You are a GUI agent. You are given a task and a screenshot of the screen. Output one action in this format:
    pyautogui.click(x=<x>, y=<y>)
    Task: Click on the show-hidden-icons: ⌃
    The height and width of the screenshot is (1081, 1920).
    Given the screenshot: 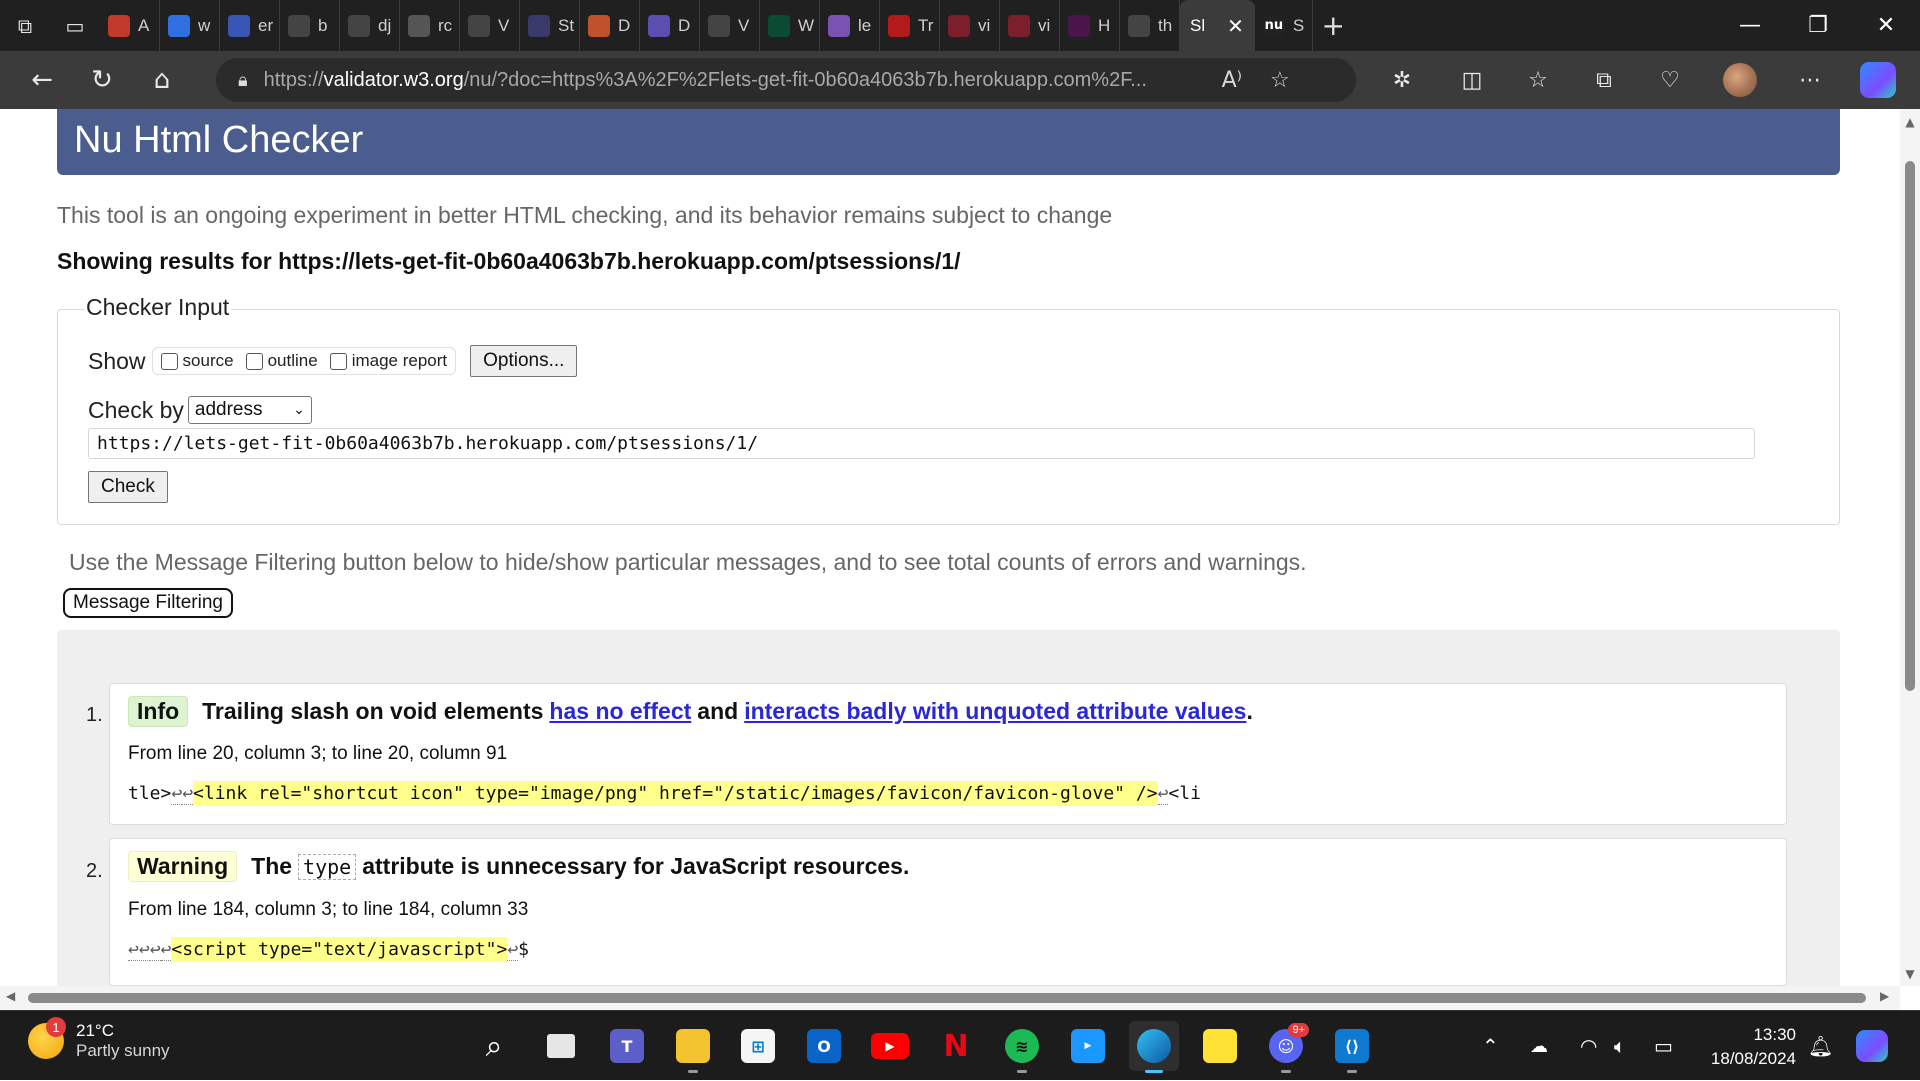 What is the action you would take?
    pyautogui.click(x=1490, y=1046)
    